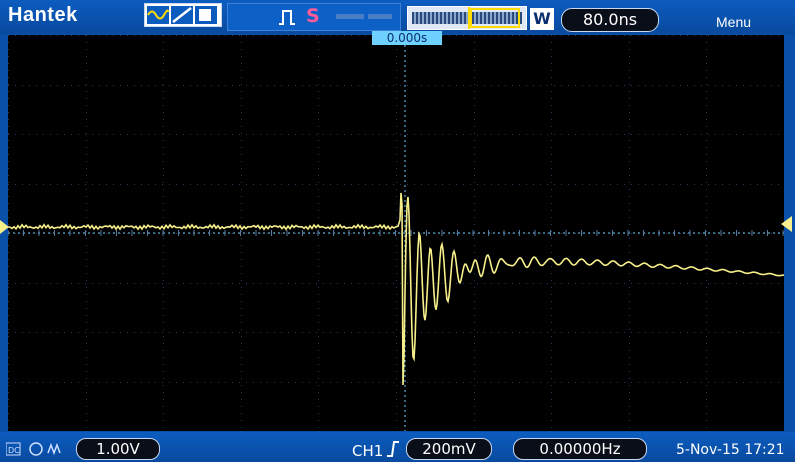 The image size is (795, 462). Describe the element at coordinates (542, 19) in the screenshot. I see `window-mode-button: W` at that location.